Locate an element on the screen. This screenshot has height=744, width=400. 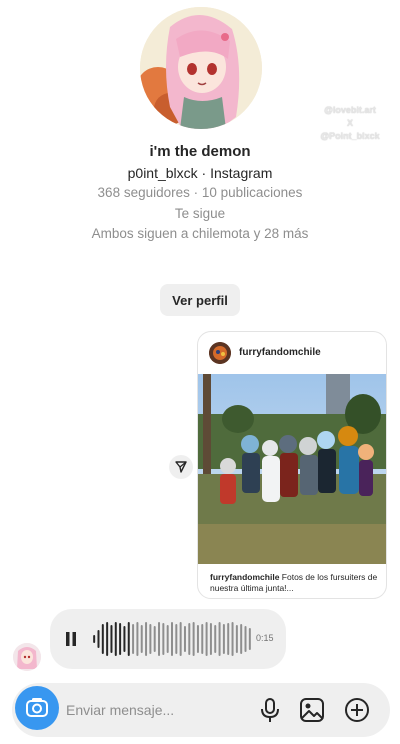
camera-icon is located at coordinates (37, 707).